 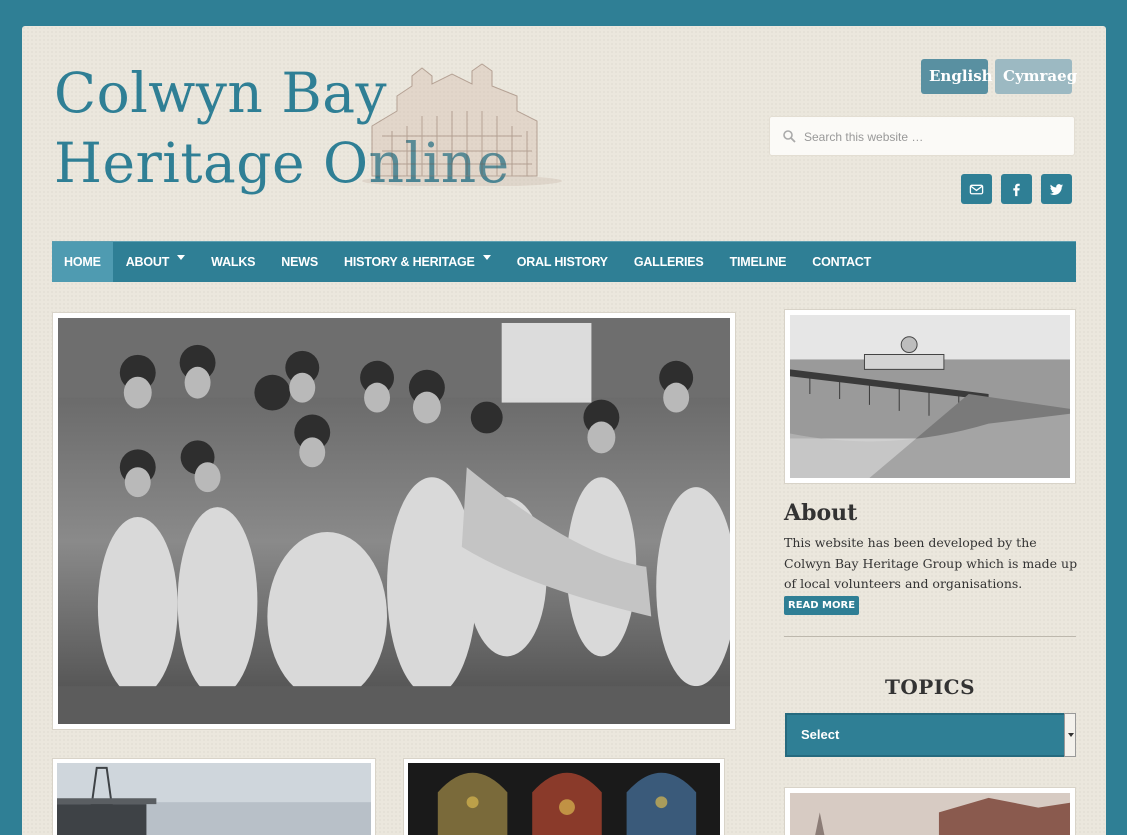 I want to click on nav-item-galleries: GALLERIES, so click(x=669, y=262).